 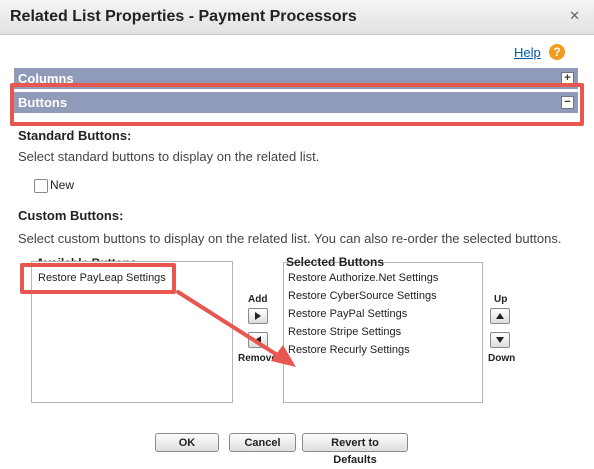 I want to click on ok-button: OK, so click(x=187, y=442).